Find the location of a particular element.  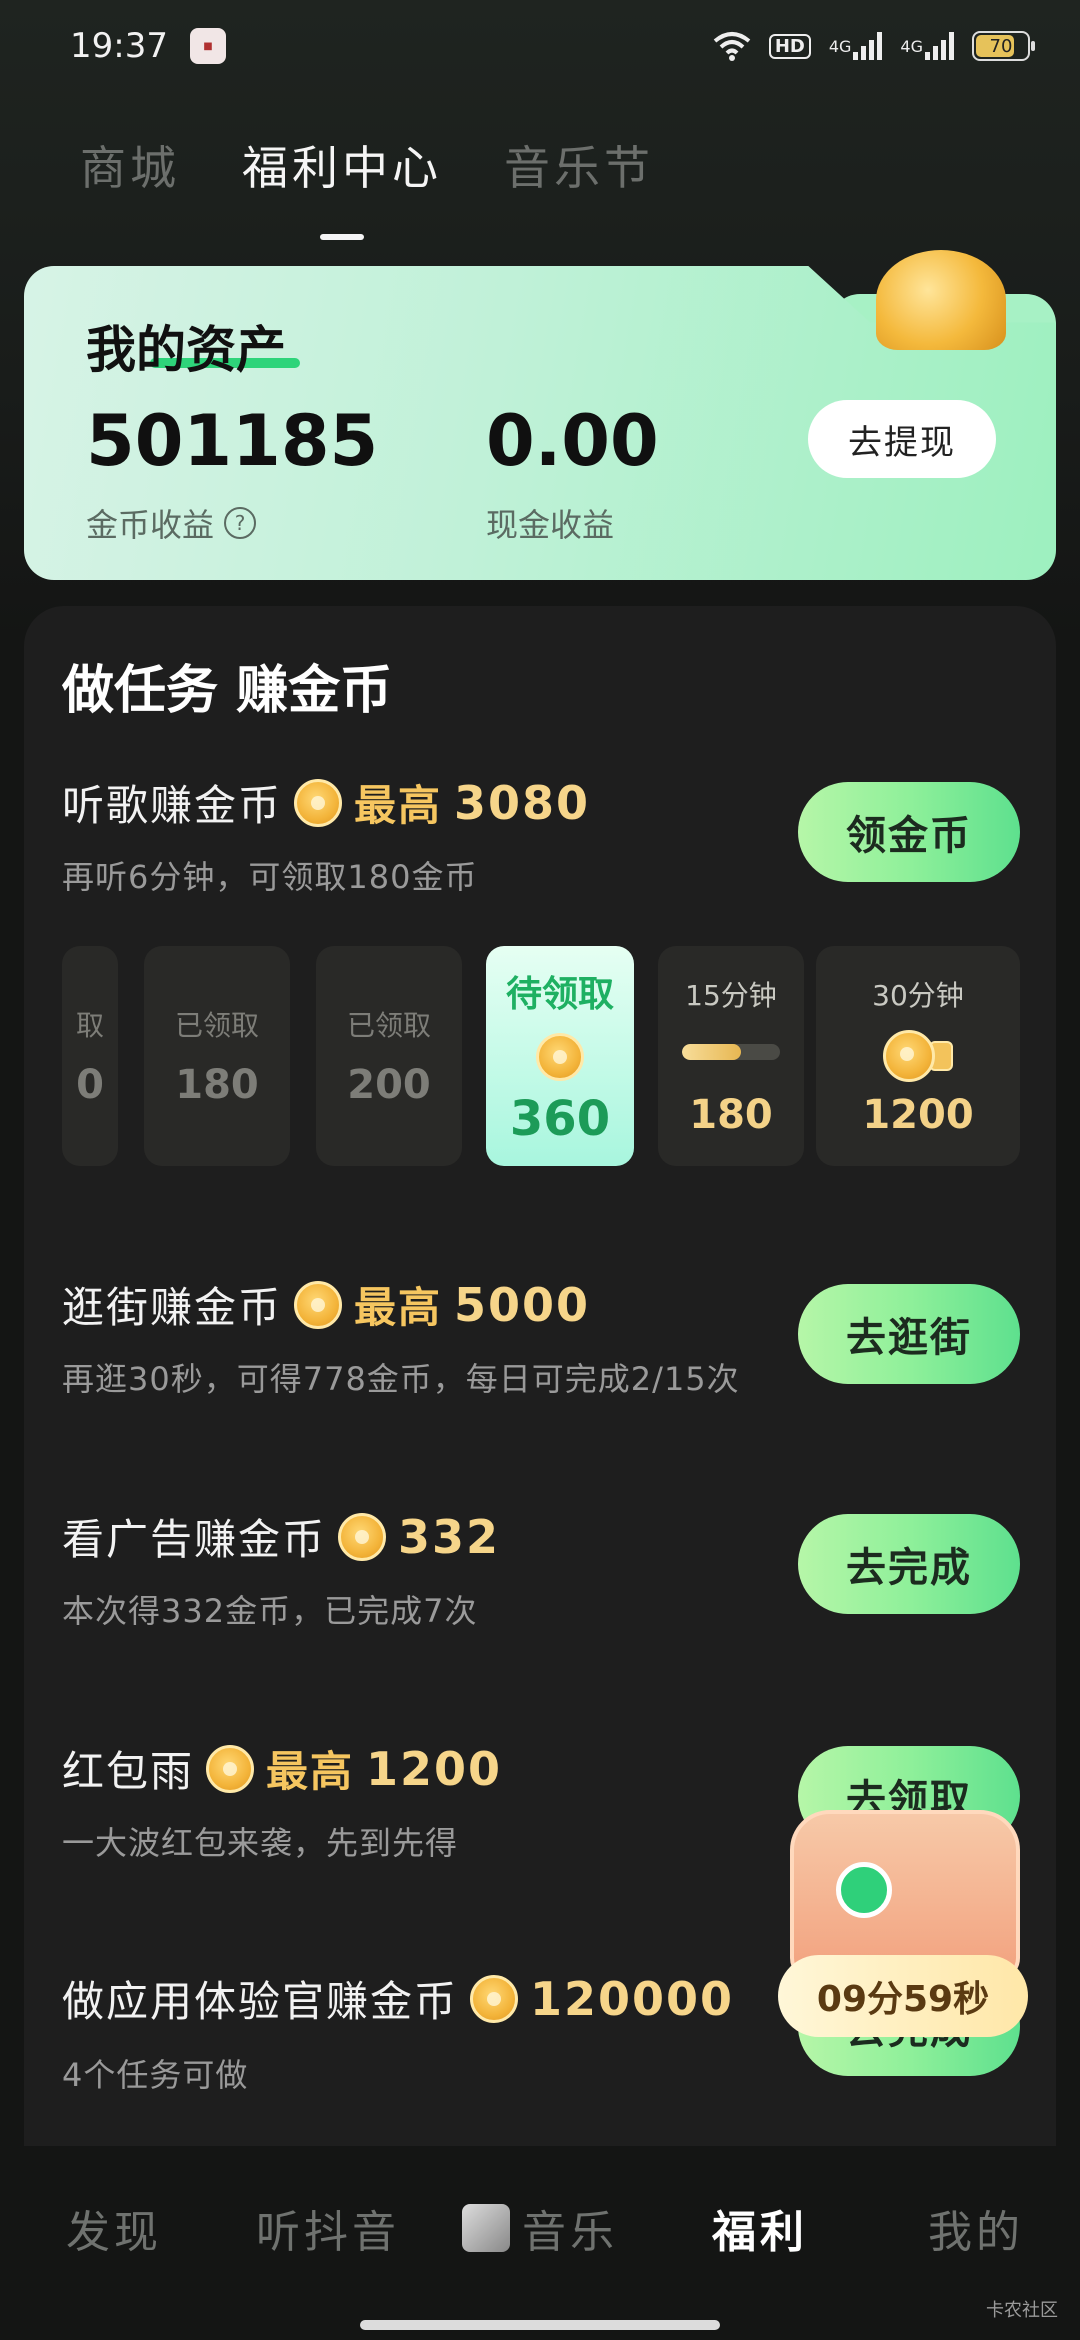

cash-balance: 0.00 is located at coordinates (572, 441).